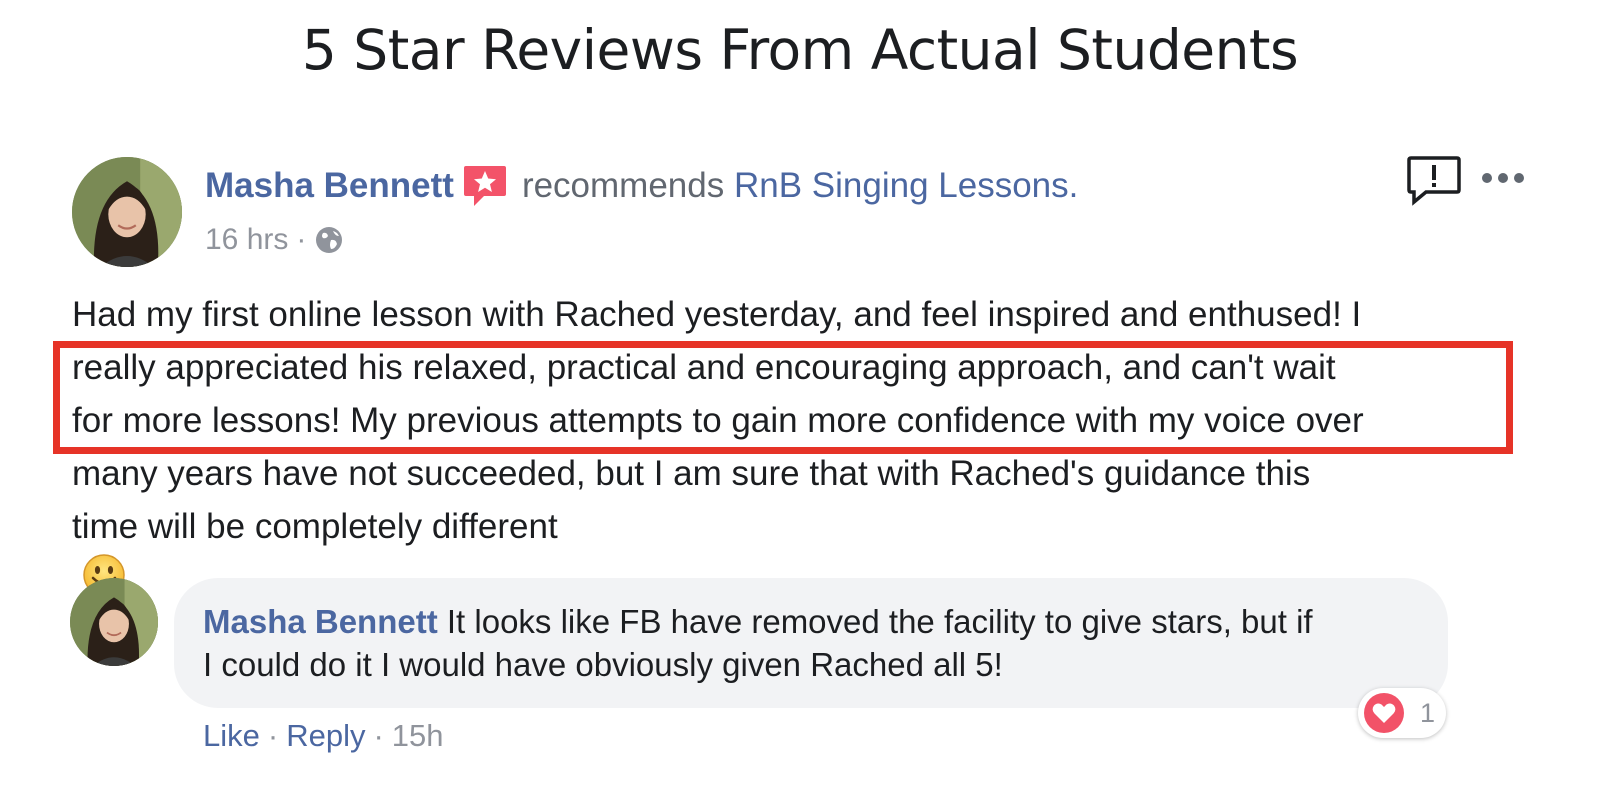 This screenshot has width=1600, height=802. I want to click on comment-timestamp: 15h, so click(418, 736).